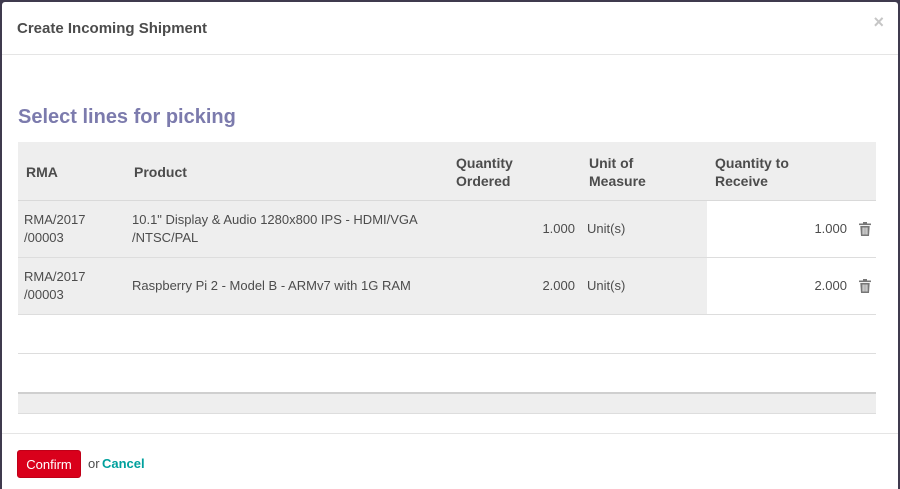 This screenshot has height=489, width=900. Describe the element at coordinates (450, 461) in the screenshot. I see `dialog-footer: Confirm or Cancel` at that location.